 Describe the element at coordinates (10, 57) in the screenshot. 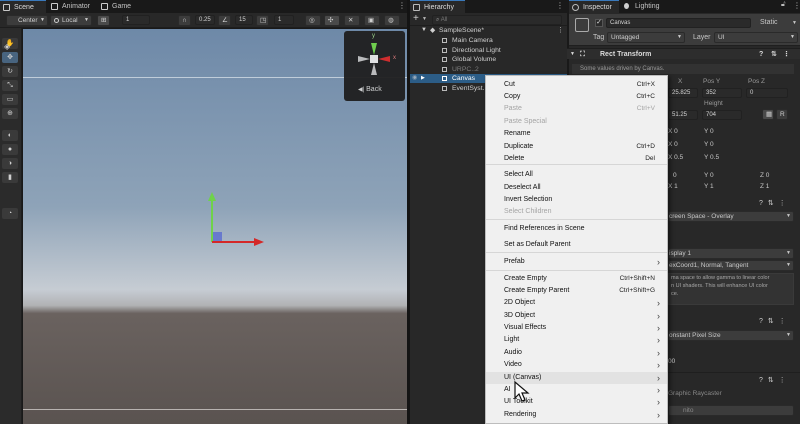

I see `move-tool-icon: ✥` at that location.